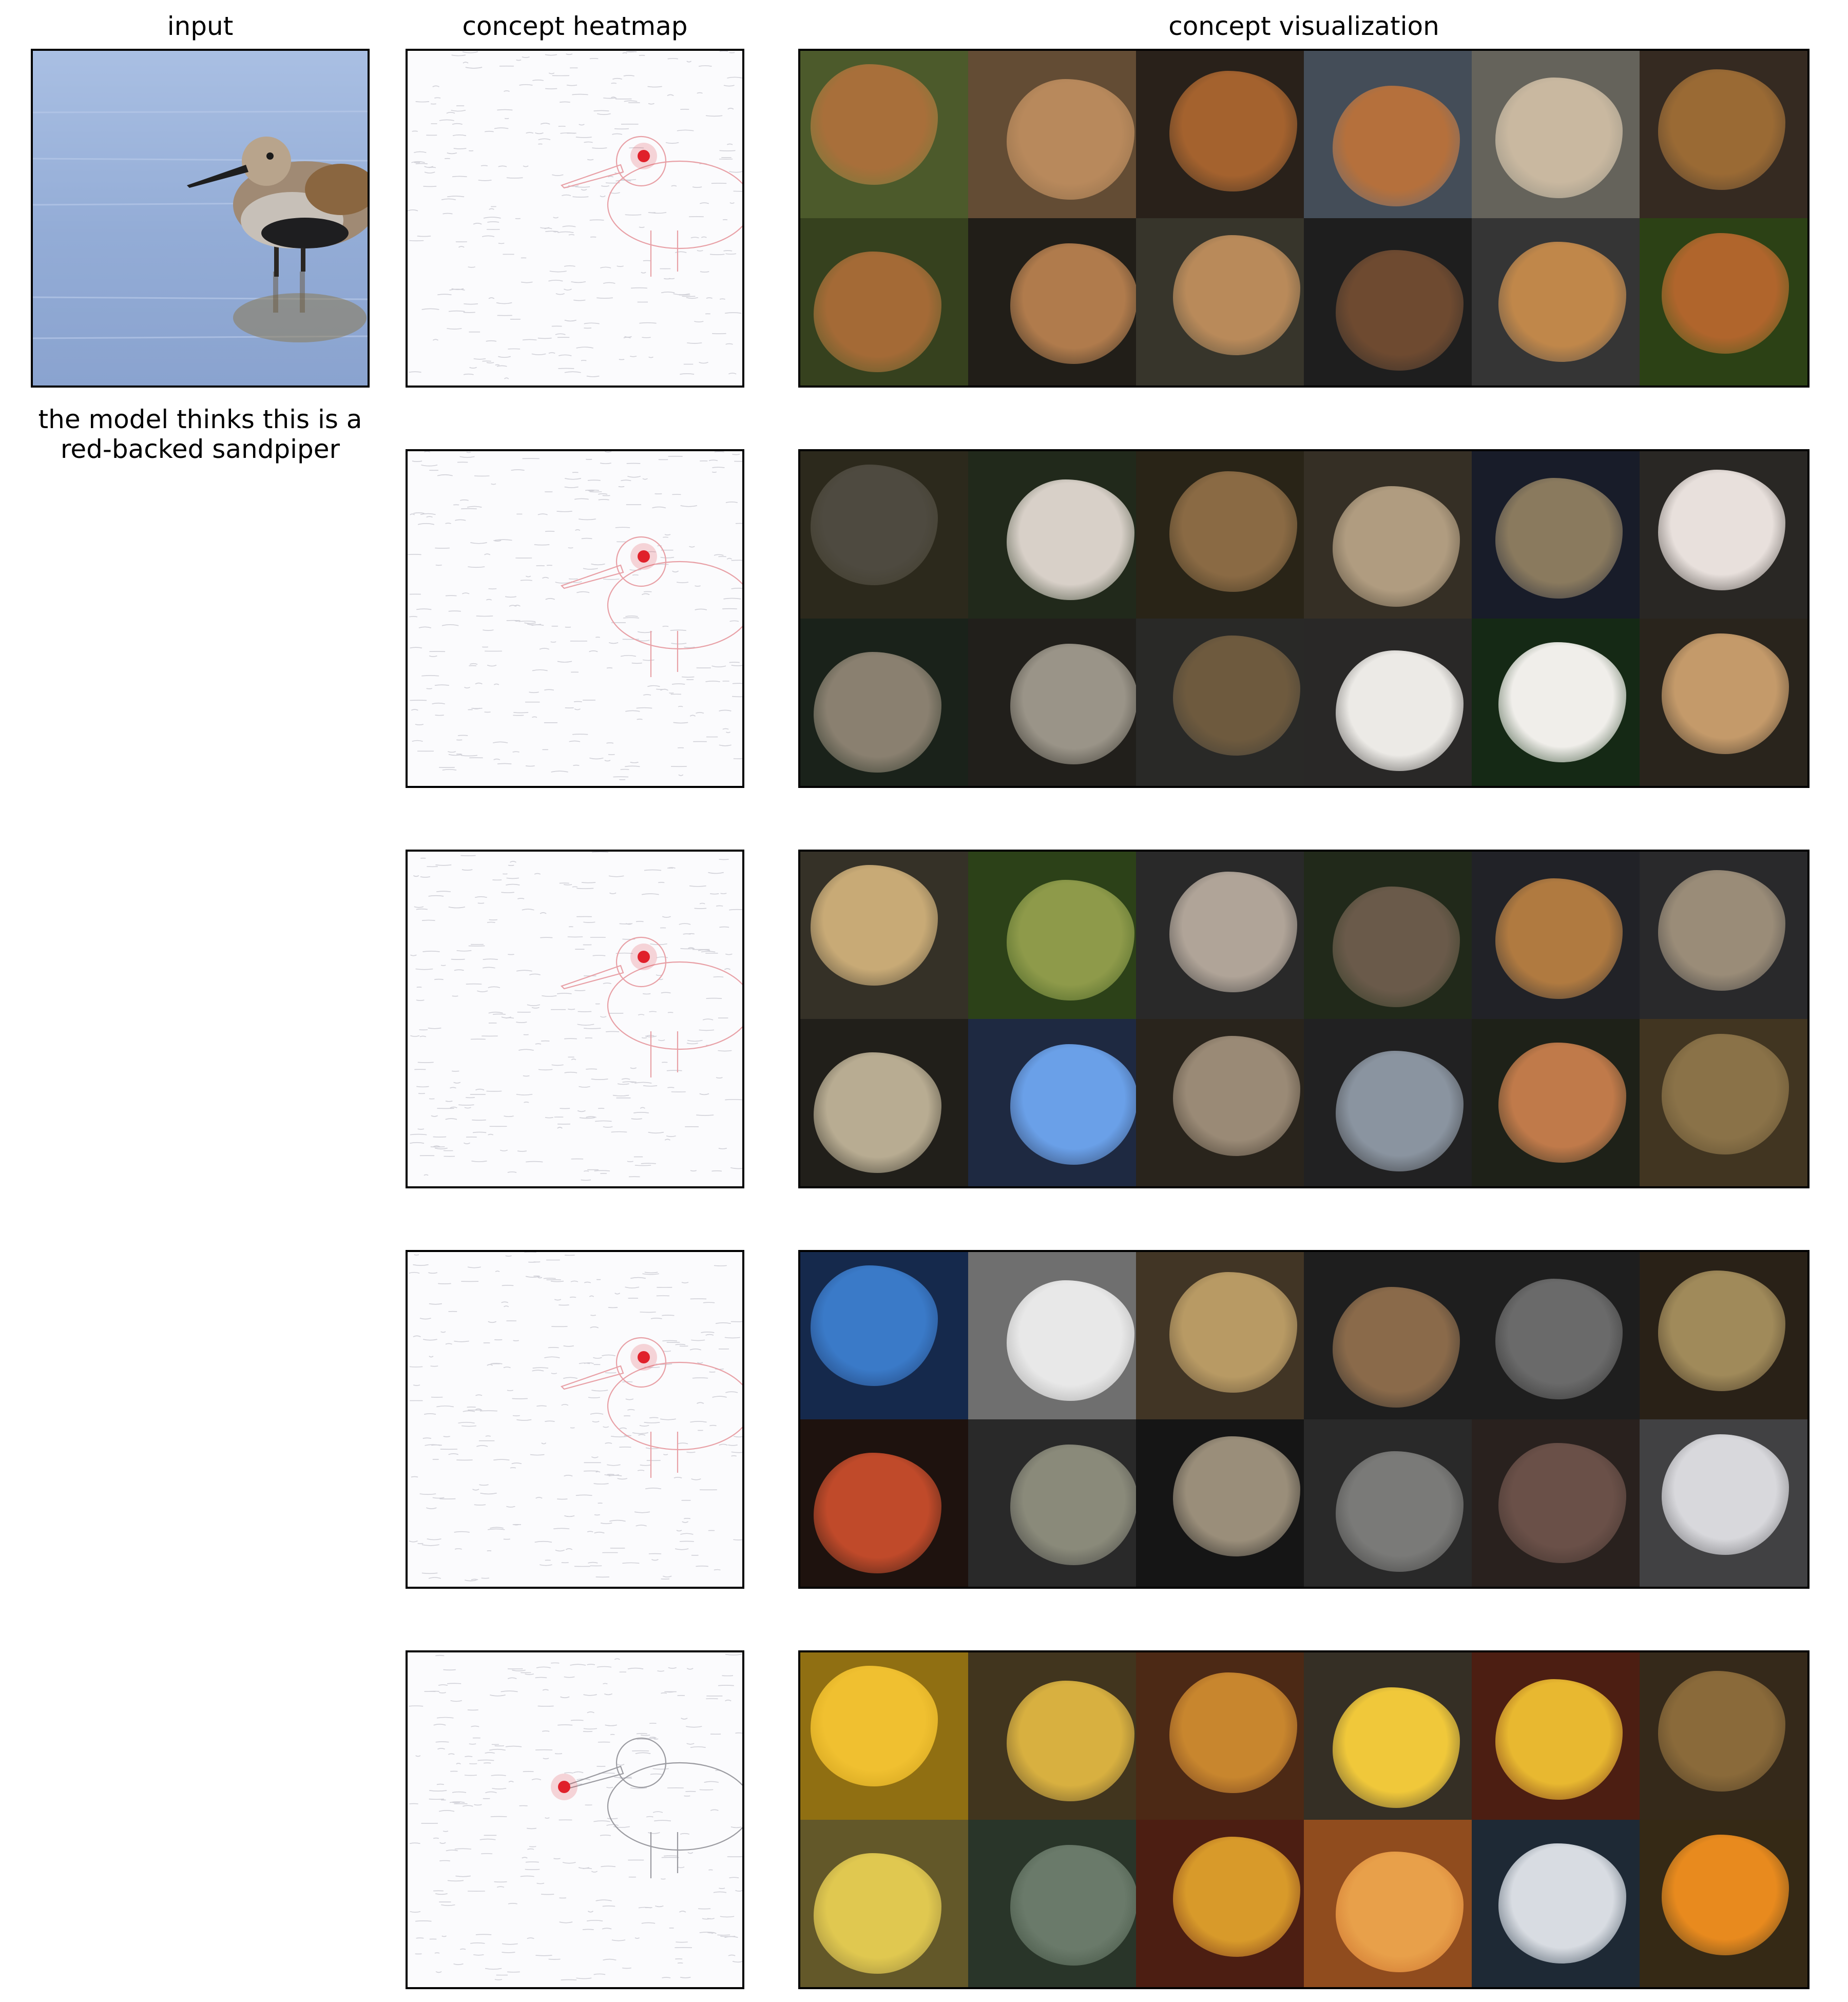  What do you see at coordinates (575, 26) in the screenshot?
I see `heatmap-column-title: concept heatmap` at bounding box center [575, 26].